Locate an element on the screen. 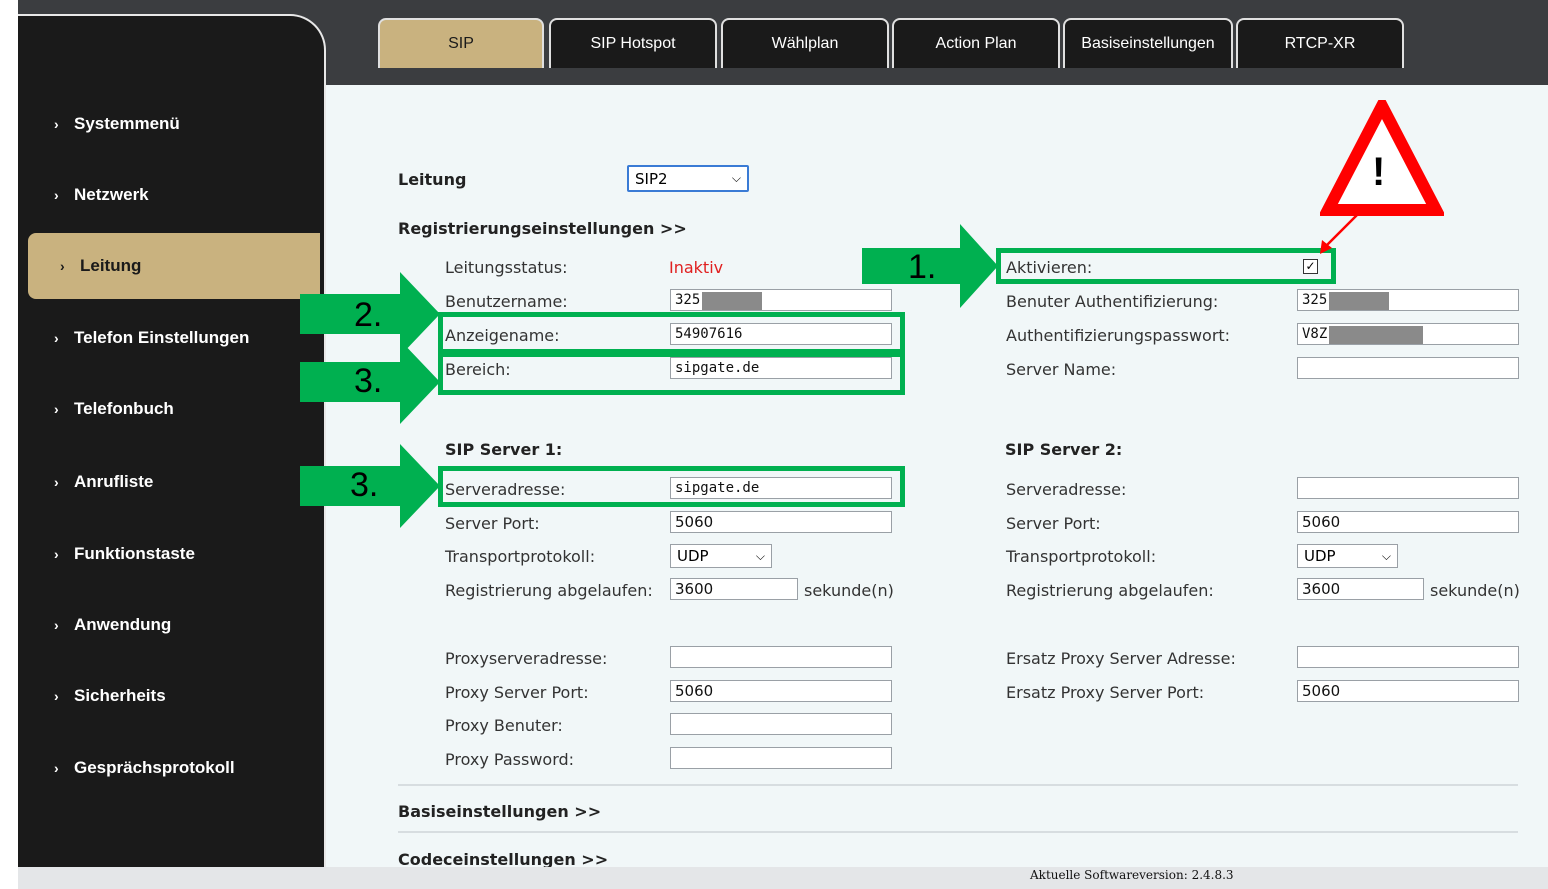 The width and height of the screenshot is (1548, 889). tab-sip: SIP is located at coordinates (461, 43).